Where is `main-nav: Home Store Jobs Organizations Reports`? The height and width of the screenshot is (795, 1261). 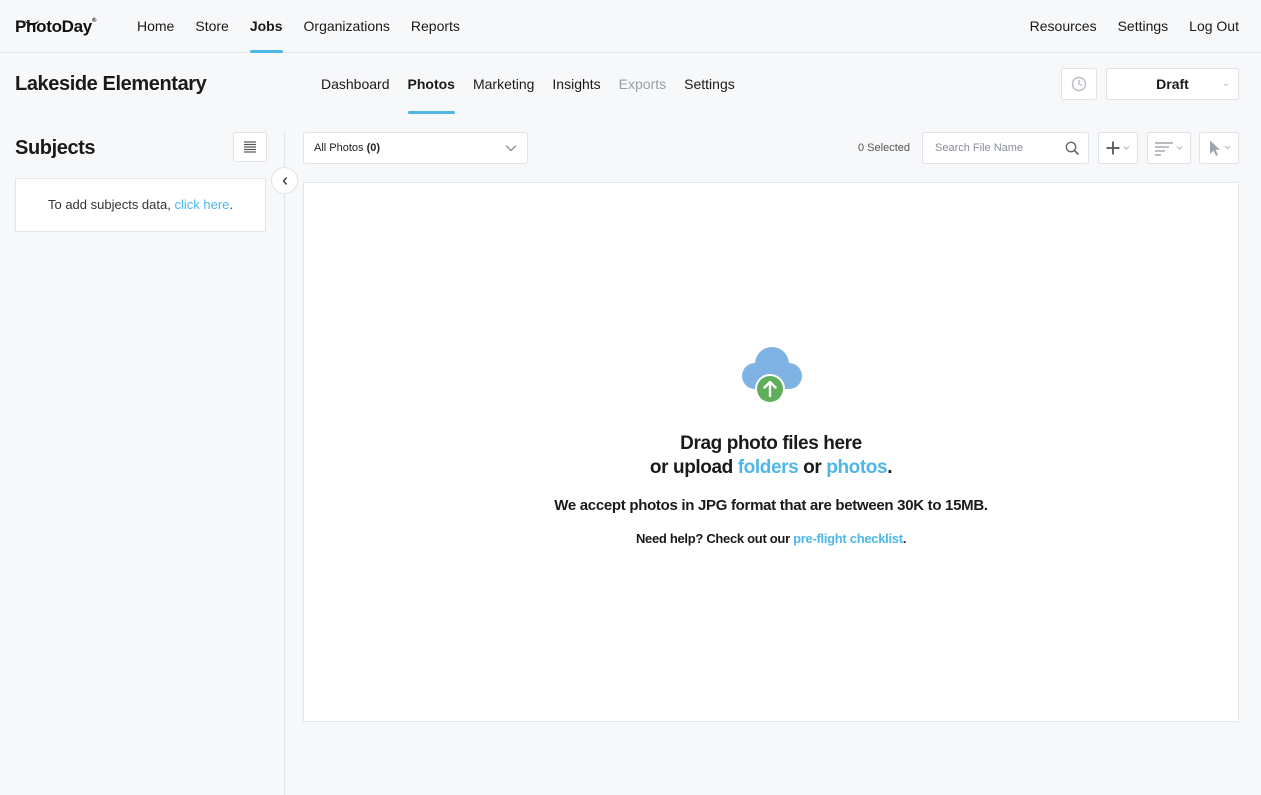
main-nav: Home Store Jobs Organizations Reports is located at coordinates (309, 26).